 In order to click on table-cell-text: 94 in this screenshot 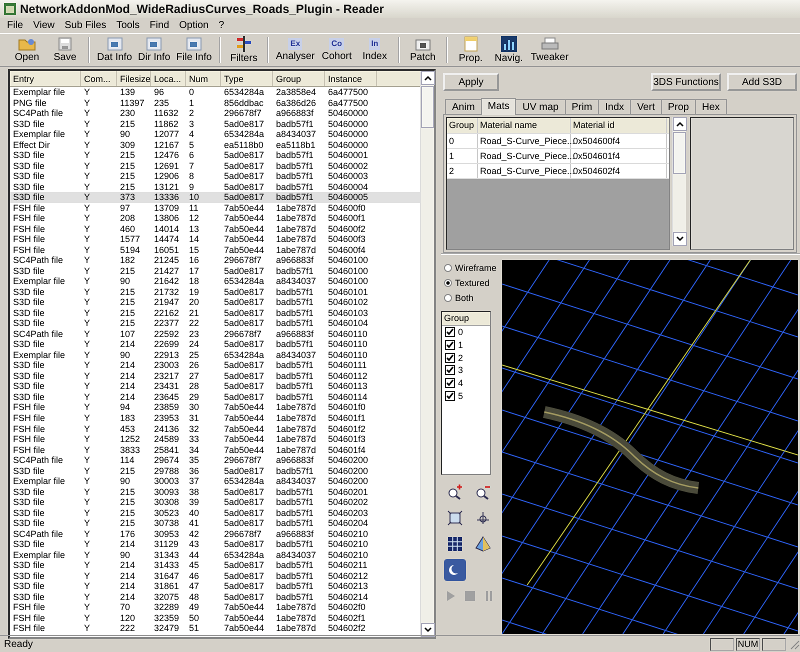, I will do `click(125, 407)`.